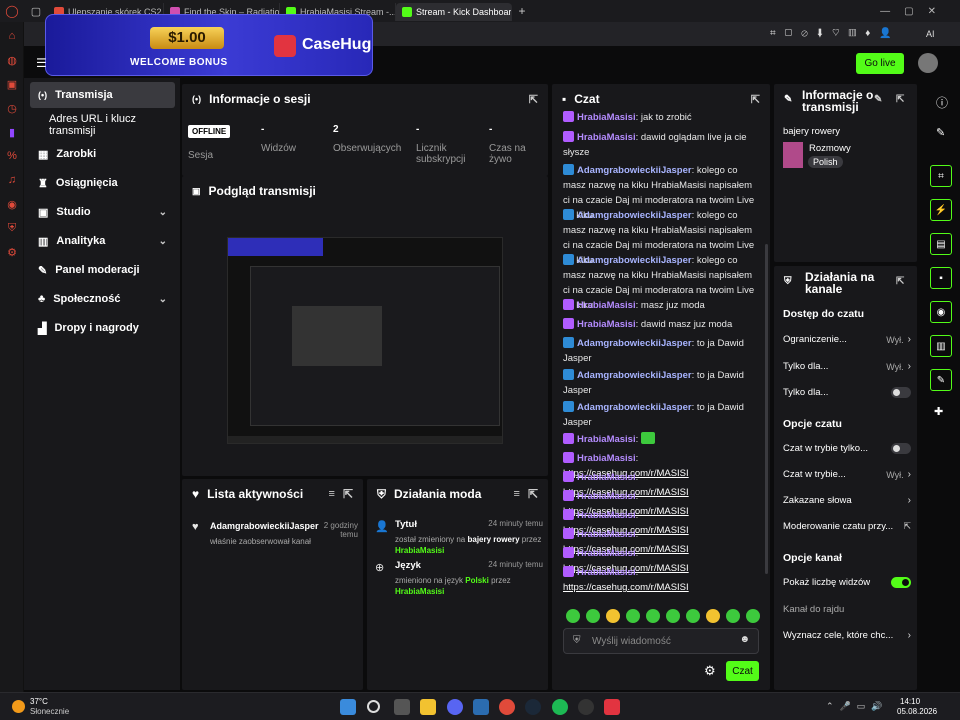  What do you see at coordinates (941, 244) in the screenshot?
I see `document-icon: ▤` at bounding box center [941, 244].